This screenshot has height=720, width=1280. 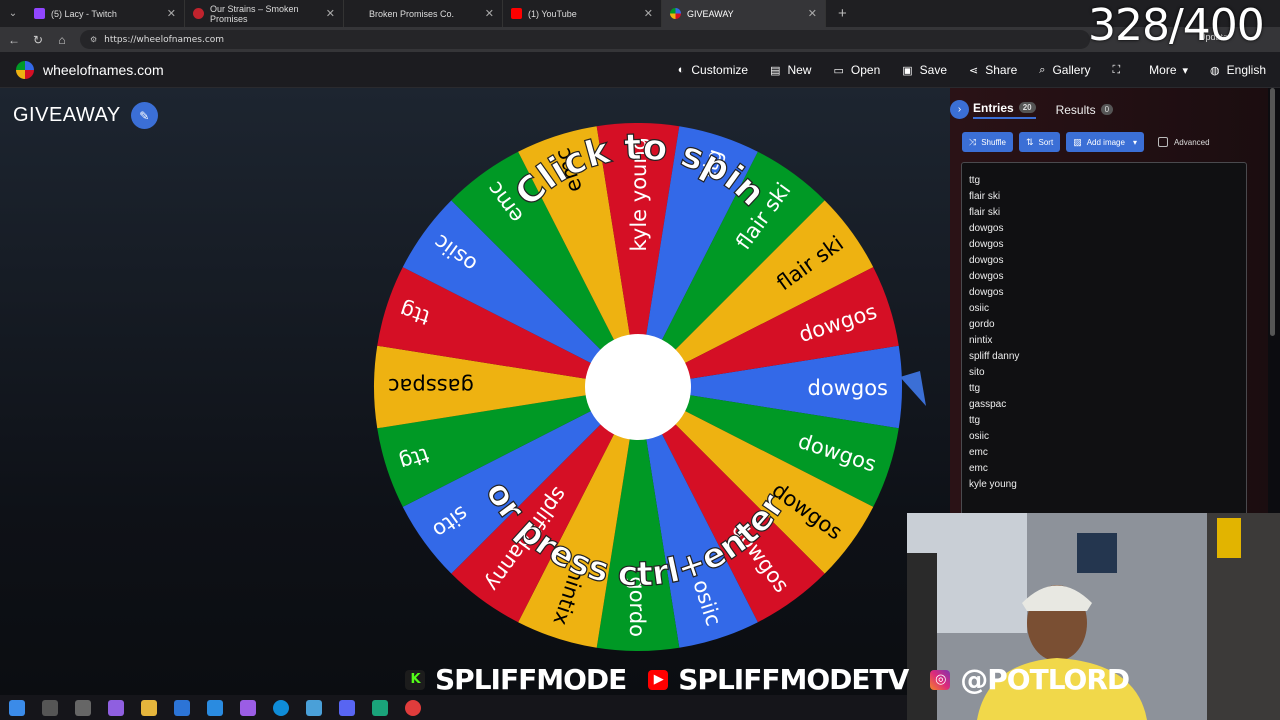 What do you see at coordinates (412, 13) in the screenshot?
I see `tab-label: Broken Promises Co.` at bounding box center [412, 13].